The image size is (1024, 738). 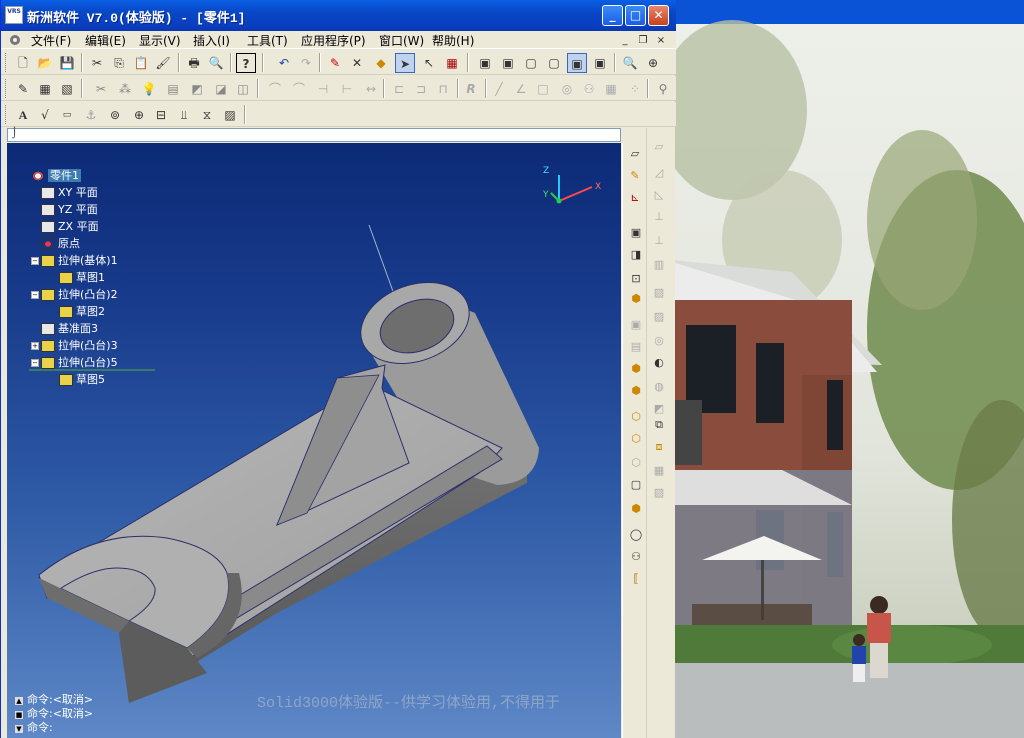 What do you see at coordinates (139, 115) in the screenshot?
I see `center-icon: ⊕` at bounding box center [139, 115].